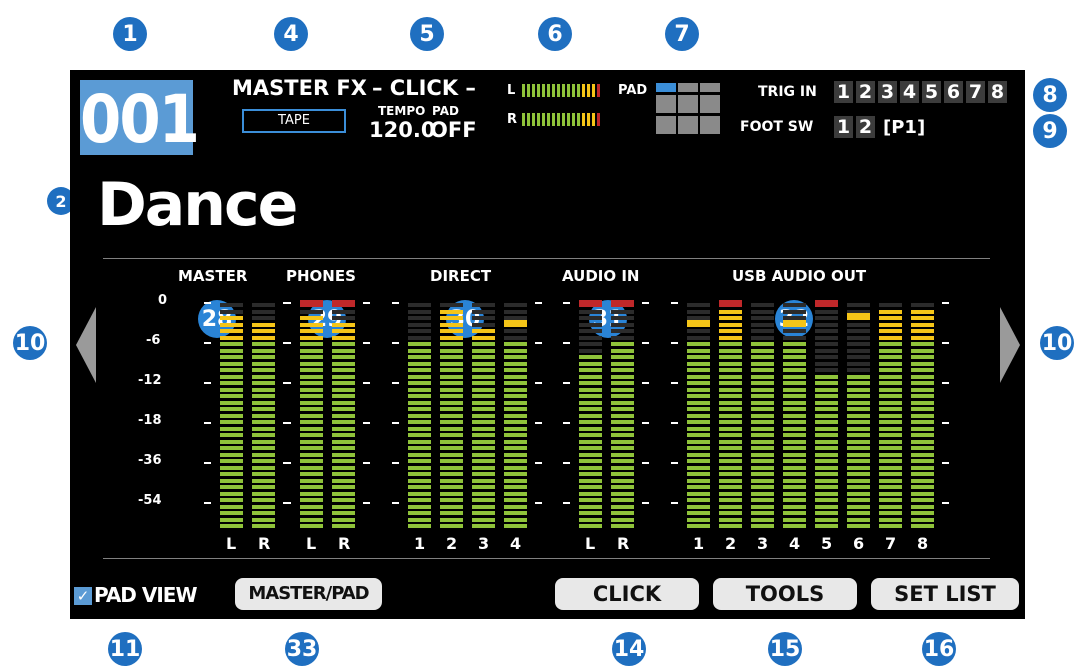 Image resolution: width=1086 pixels, height=666 pixels. Describe the element at coordinates (909, 92) in the screenshot. I see `trig-in-4: 4` at that location.